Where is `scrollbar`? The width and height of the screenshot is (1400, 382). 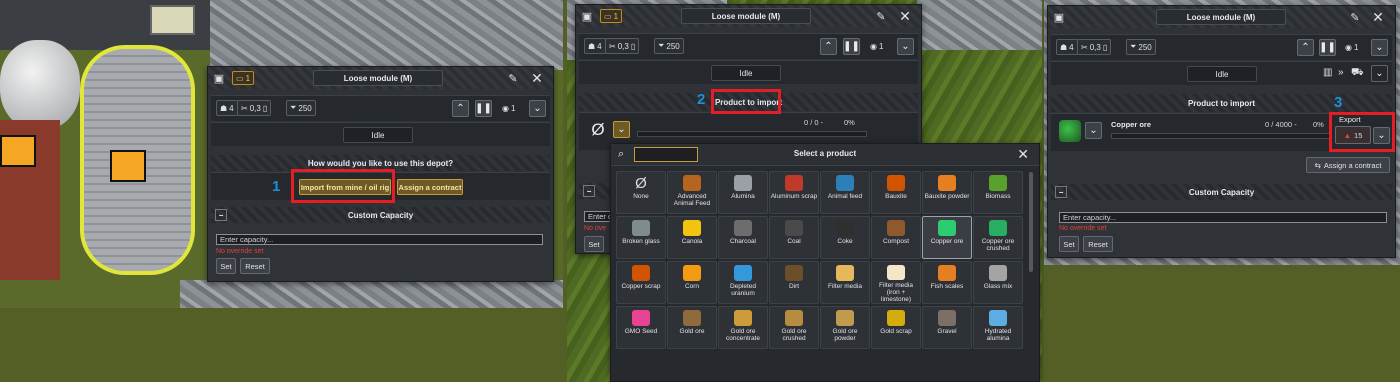
scrollbar is located at coordinates (1031, 222).